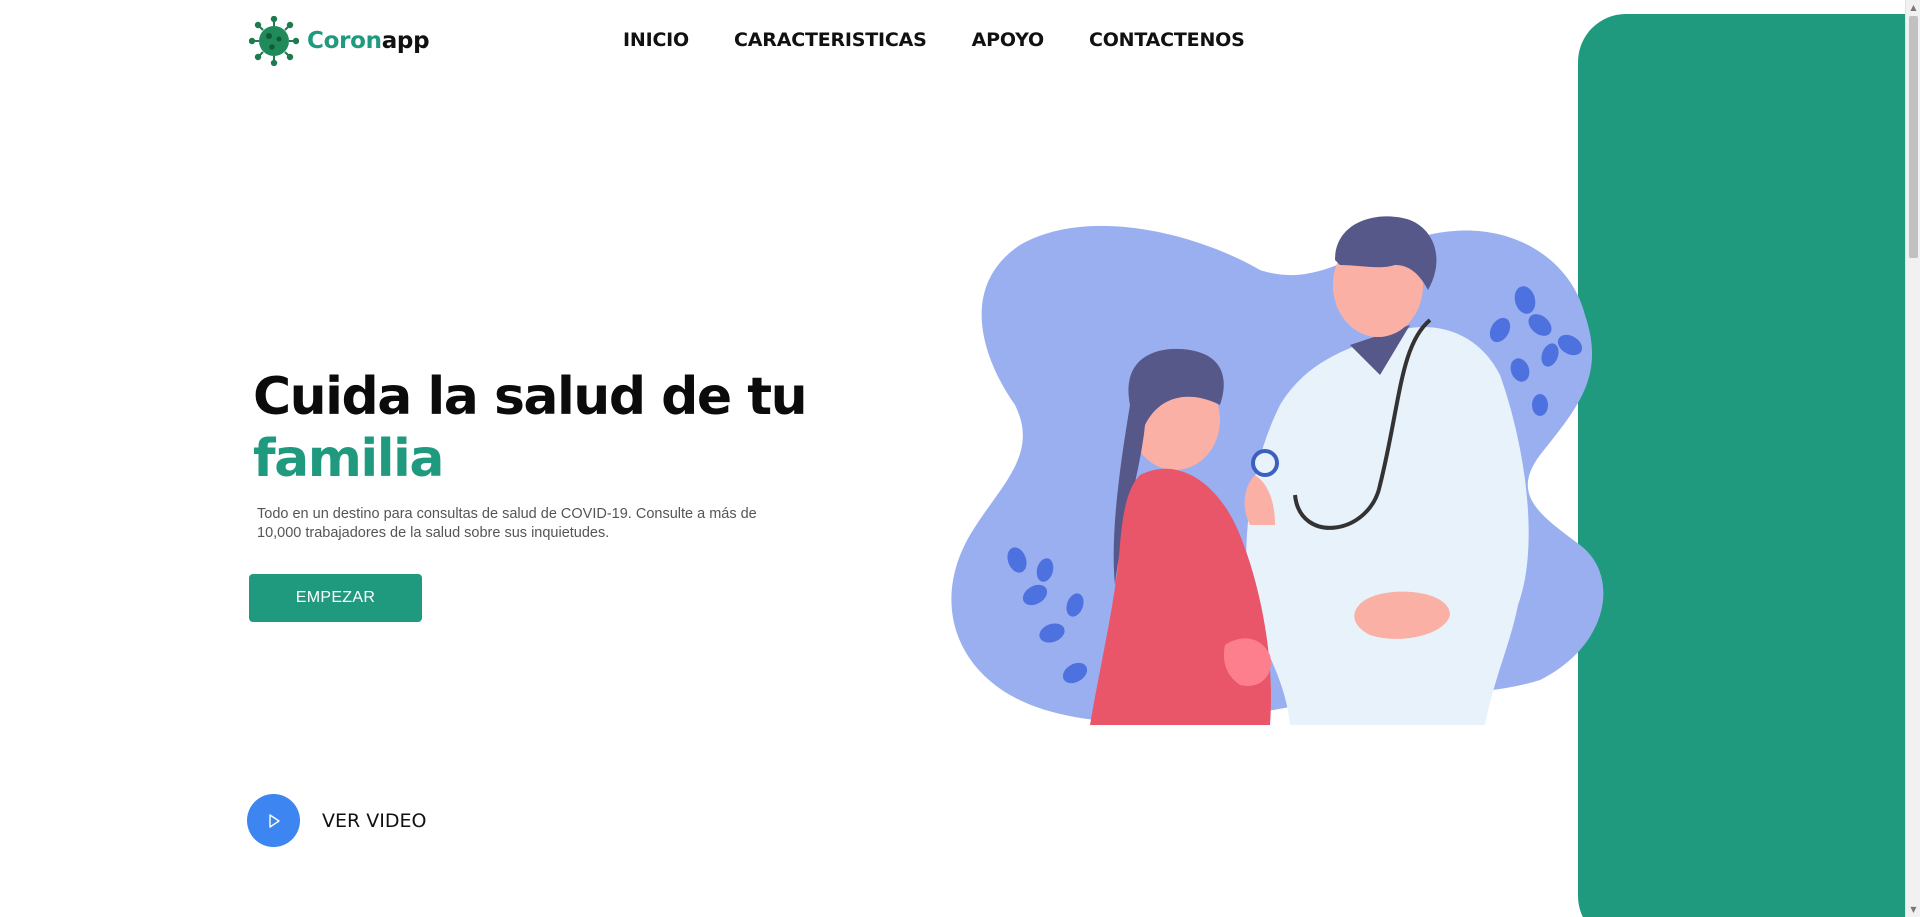 Image resolution: width=1920 pixels, height=917 pixels. Describe the element at coordinates (374, 820) in the screenshot. I see `video-label: VER VIDEO` at that location.